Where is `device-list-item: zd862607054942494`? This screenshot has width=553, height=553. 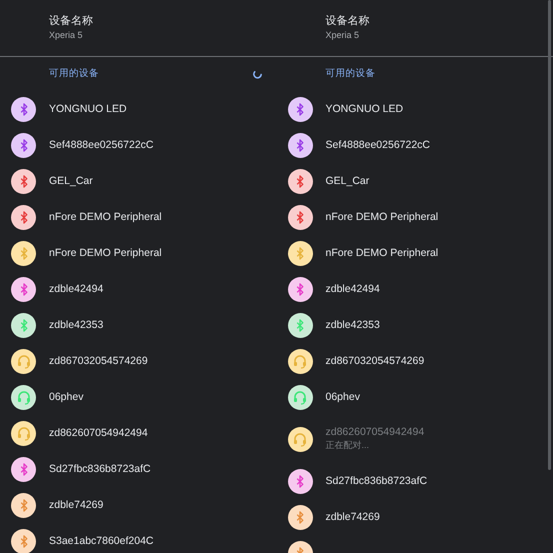 device-list-item: zd862607054942494 is located at coordinates (138, 433).